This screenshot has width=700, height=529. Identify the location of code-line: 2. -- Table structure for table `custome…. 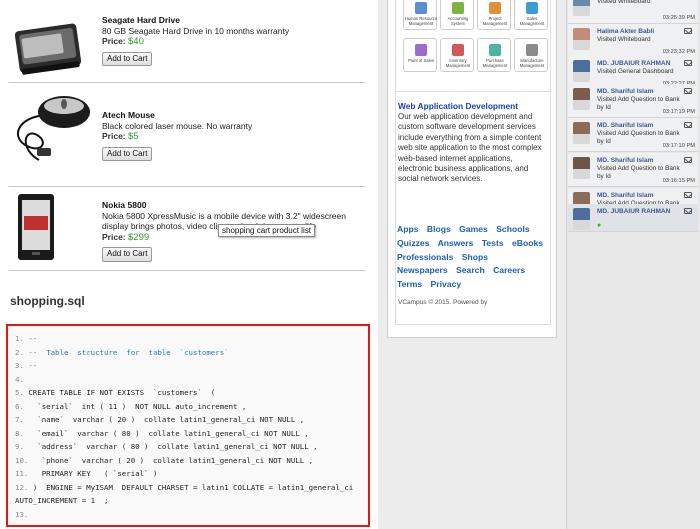
(191, 355).